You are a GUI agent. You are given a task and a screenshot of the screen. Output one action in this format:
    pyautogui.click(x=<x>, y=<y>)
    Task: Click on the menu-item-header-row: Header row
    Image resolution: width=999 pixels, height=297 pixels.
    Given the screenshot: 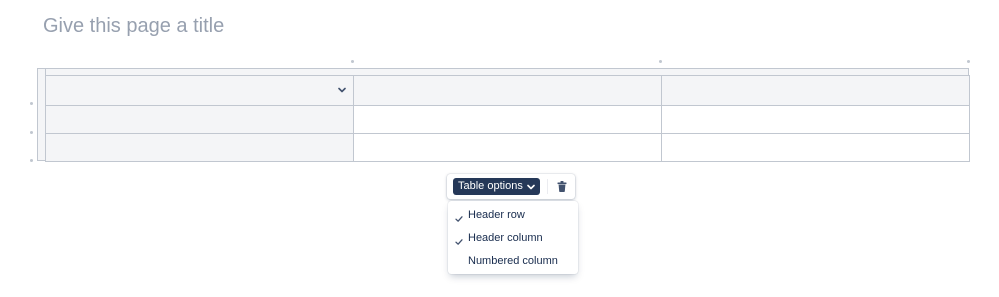 What is the action you would take?
    pyautogui.click(x=513, y=214)
    